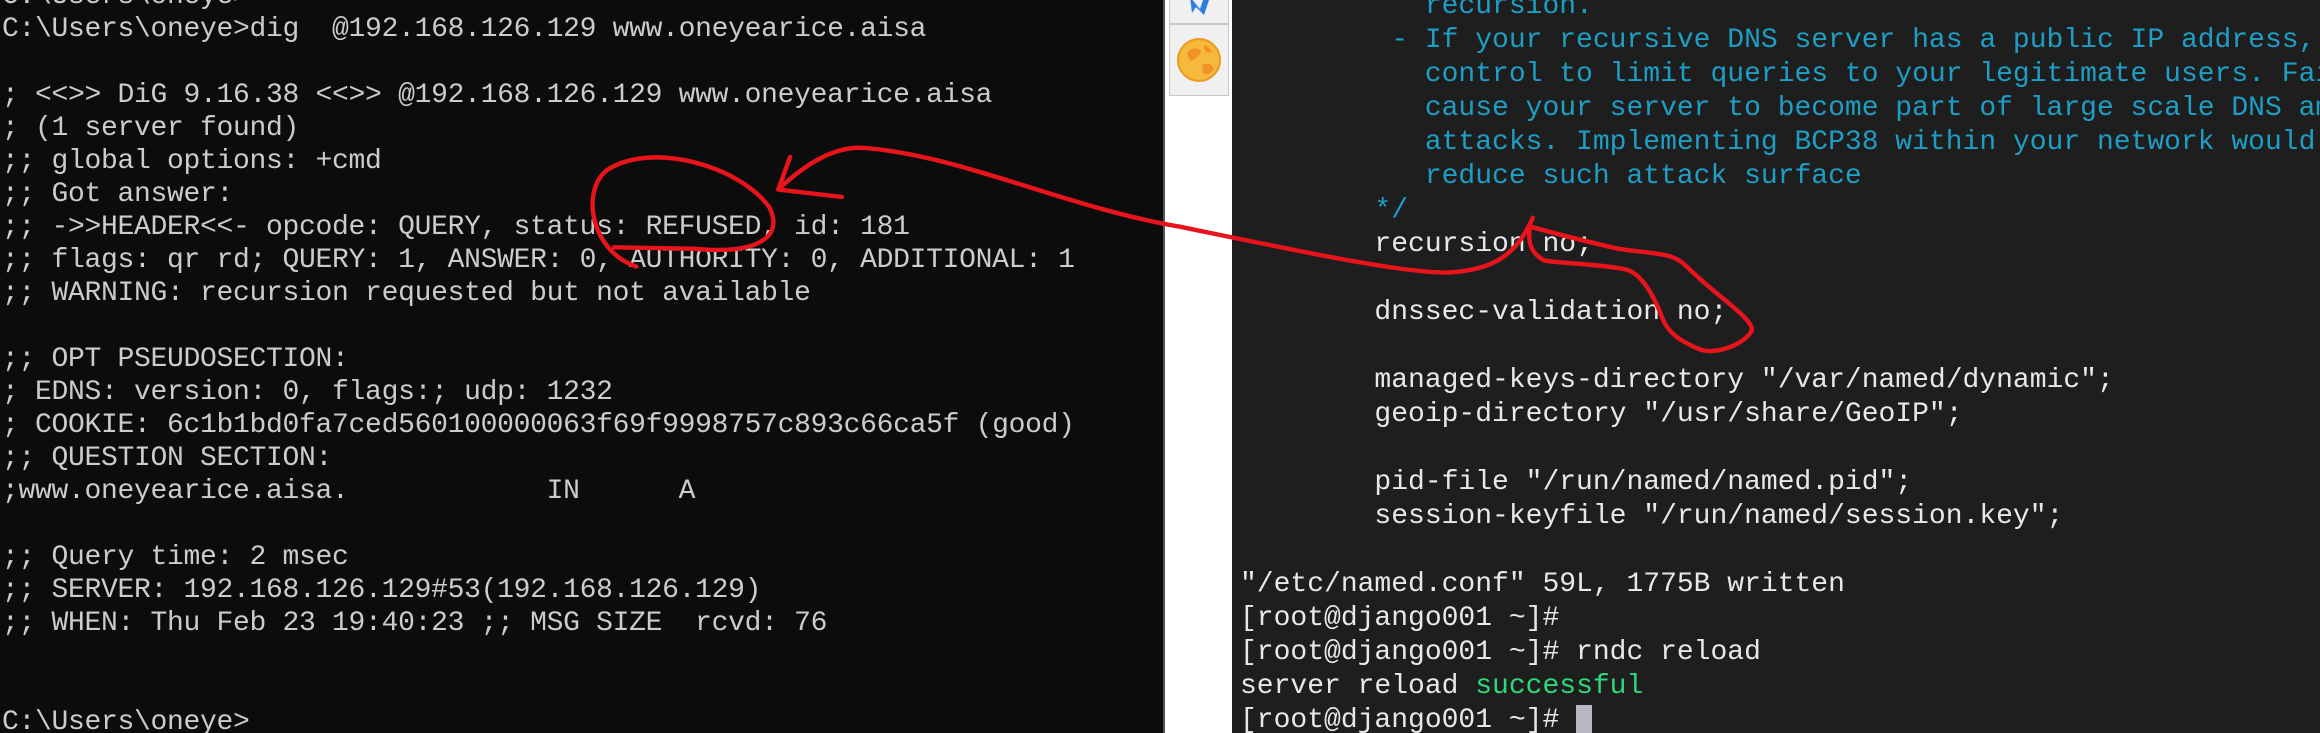 The height and width of the screenshot is (733, 2320). Describe the element at coordinates (1584, 718) in the screenshot. I see `text-cursor` at that location.